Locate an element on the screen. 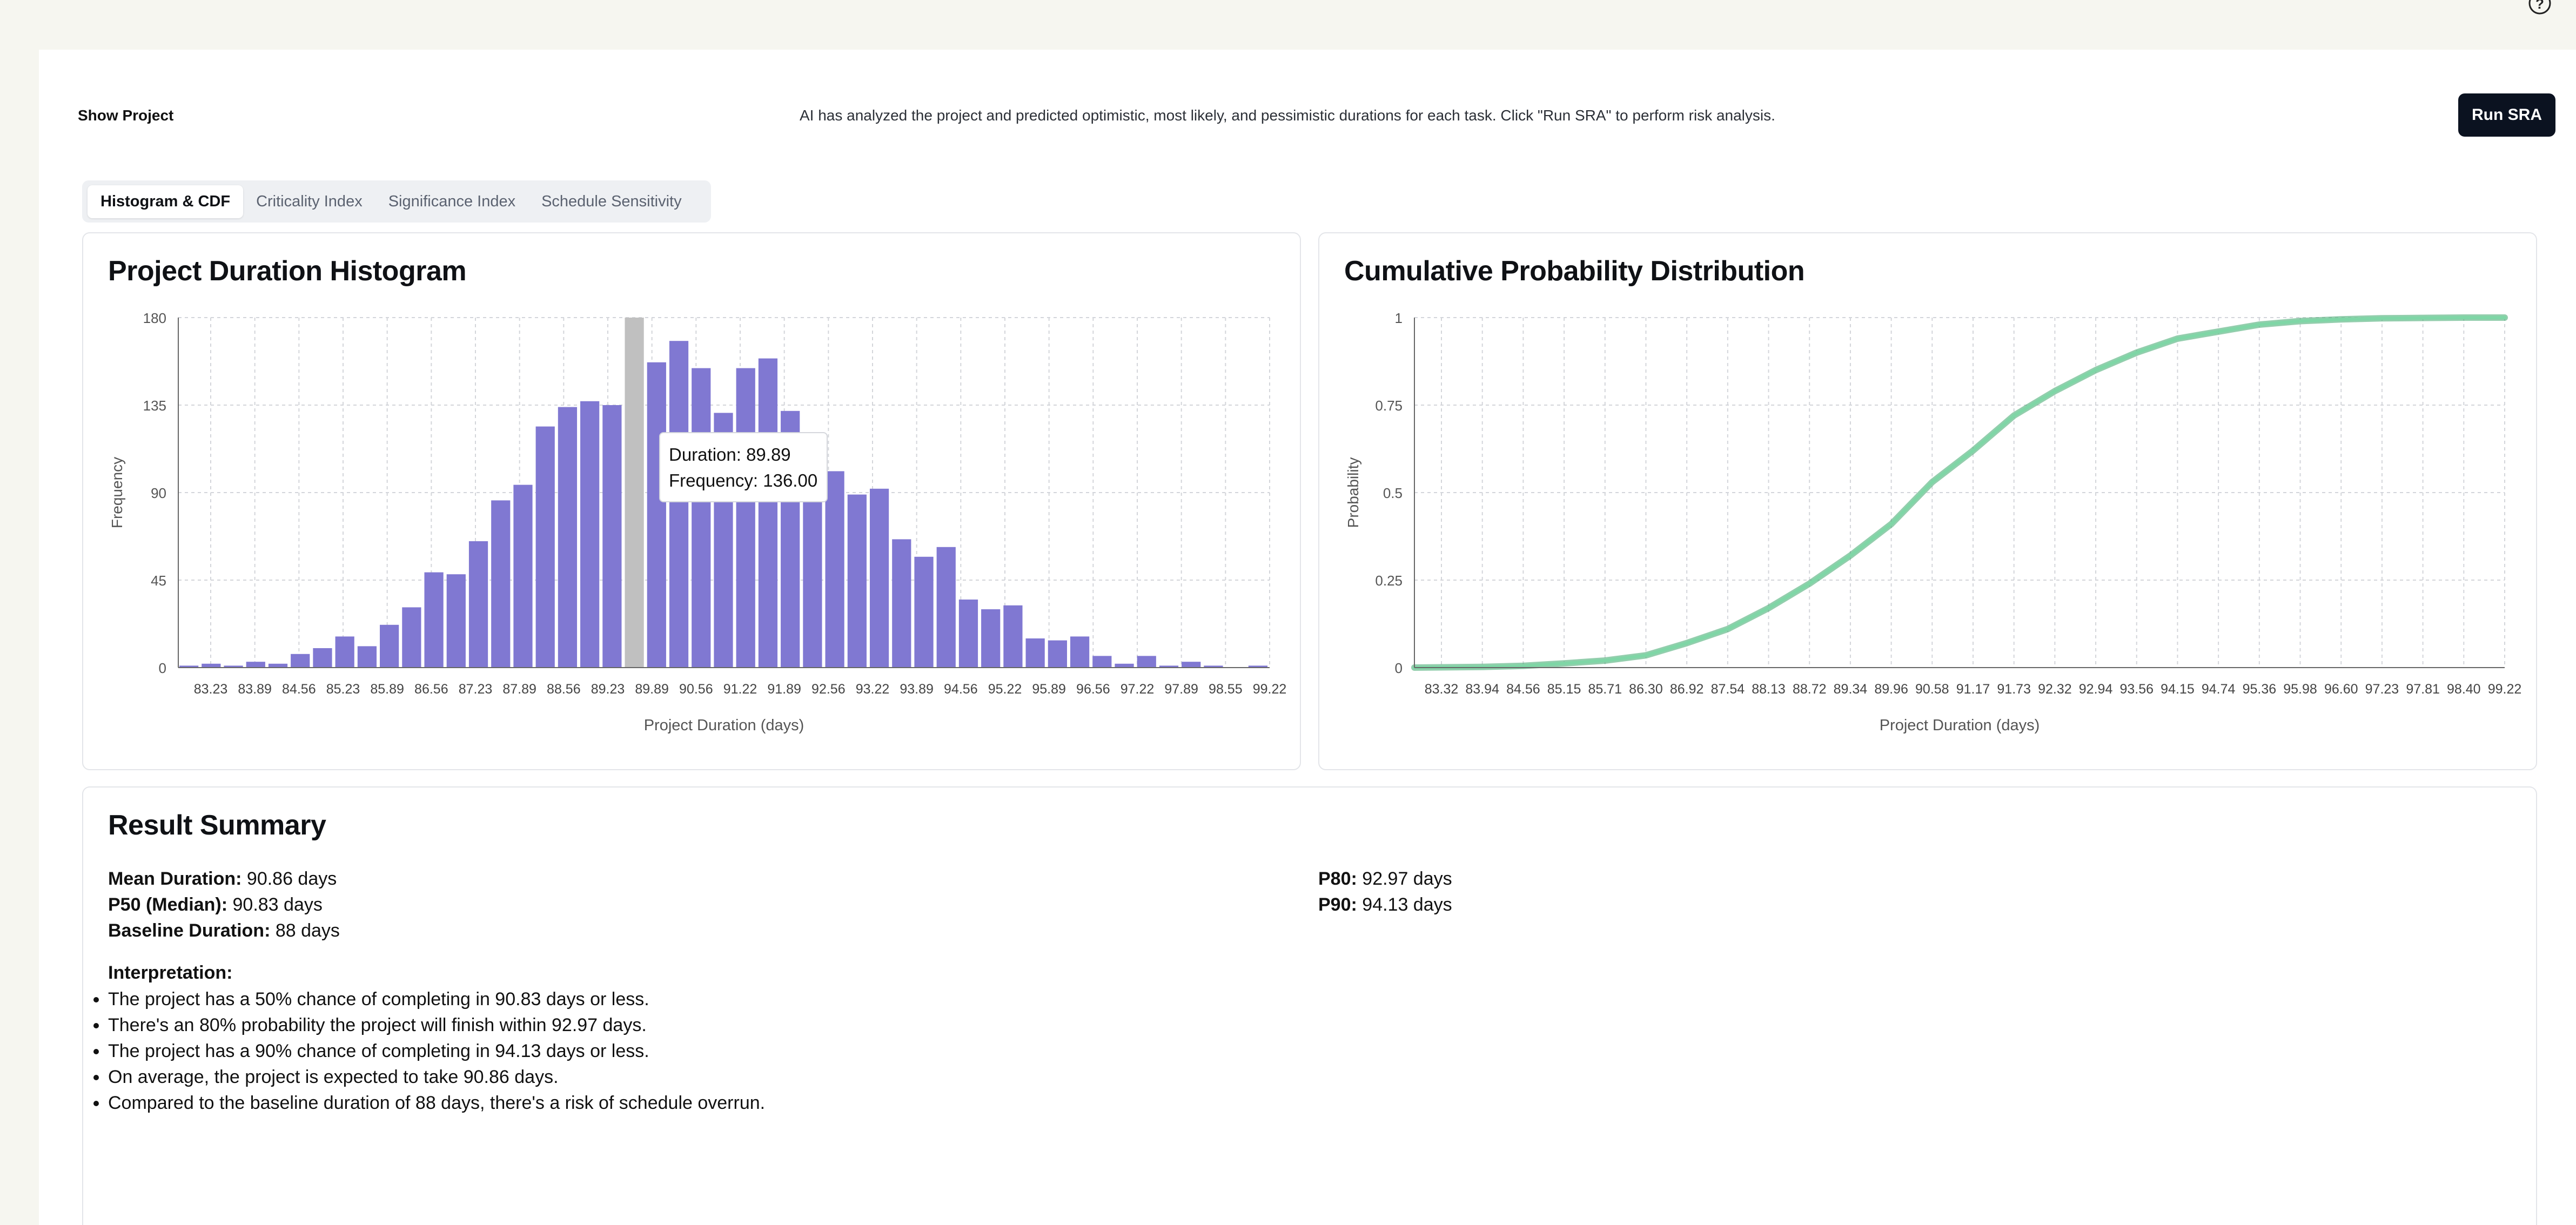 The height and width of the screenshot is (1225, 2576). x-tick-label: 88.13 is located at coordinates (1769, 689).